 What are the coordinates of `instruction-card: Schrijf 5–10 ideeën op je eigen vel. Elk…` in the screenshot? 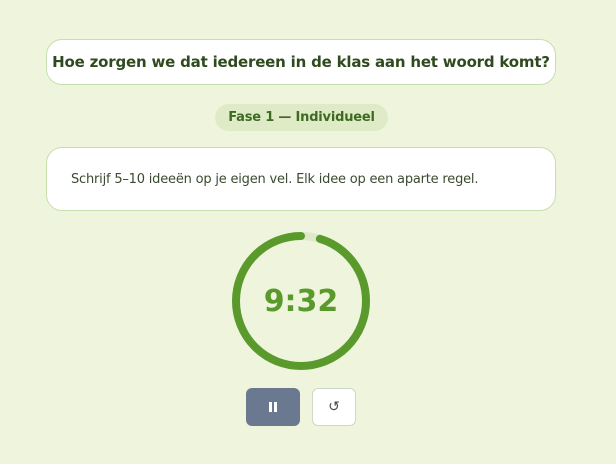 It's located at (301, 179).